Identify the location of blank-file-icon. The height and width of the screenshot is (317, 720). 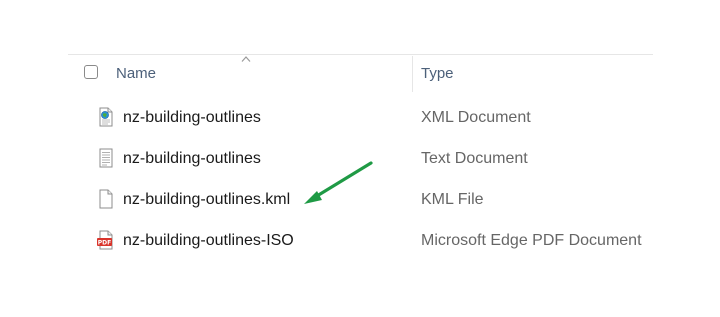
(106, 199).